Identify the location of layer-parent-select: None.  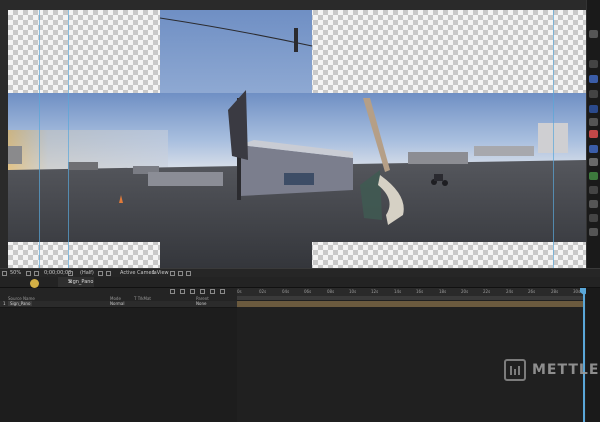
(201, 303).